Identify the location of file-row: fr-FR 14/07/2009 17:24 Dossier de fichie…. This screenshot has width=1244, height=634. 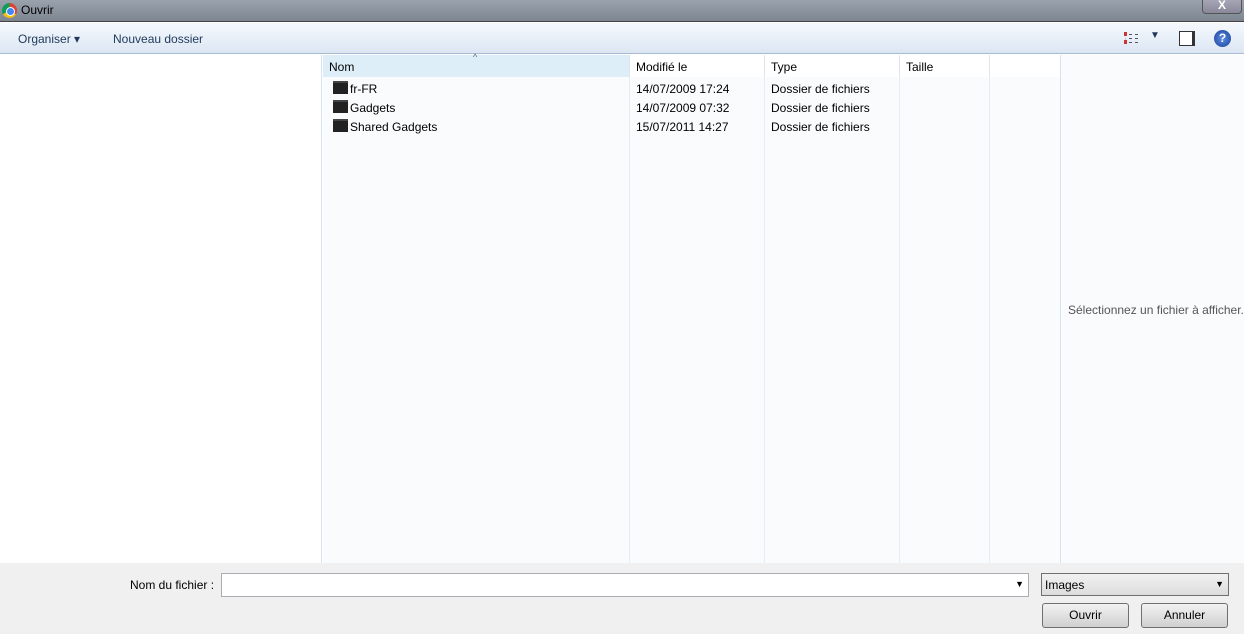
(691, 88).